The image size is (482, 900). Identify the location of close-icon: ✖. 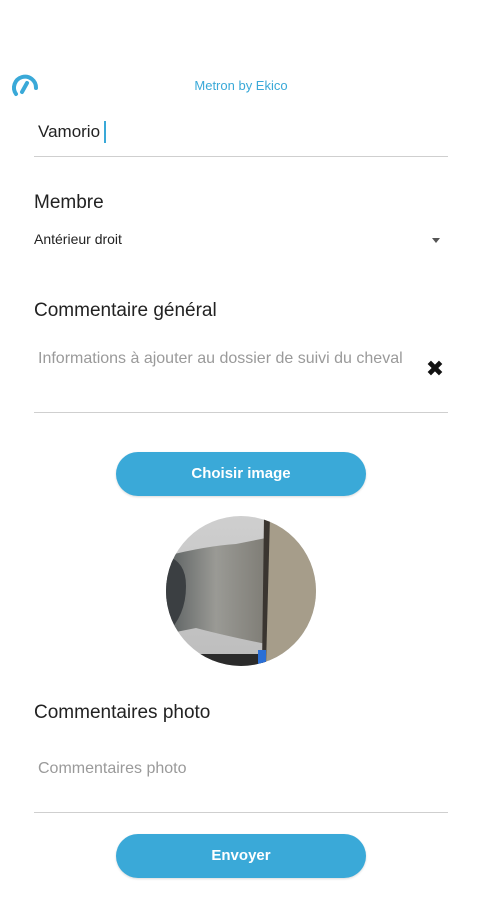
(435, 369).